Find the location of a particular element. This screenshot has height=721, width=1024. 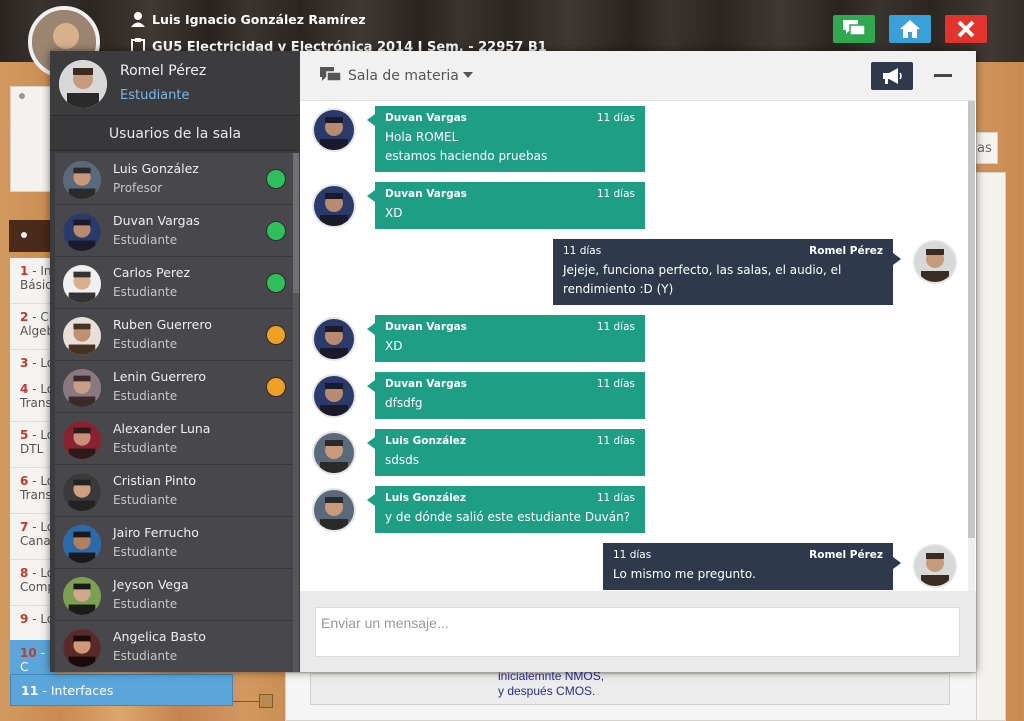

user-list-item: Luis González Profesor is located at coordinates (174, 179).